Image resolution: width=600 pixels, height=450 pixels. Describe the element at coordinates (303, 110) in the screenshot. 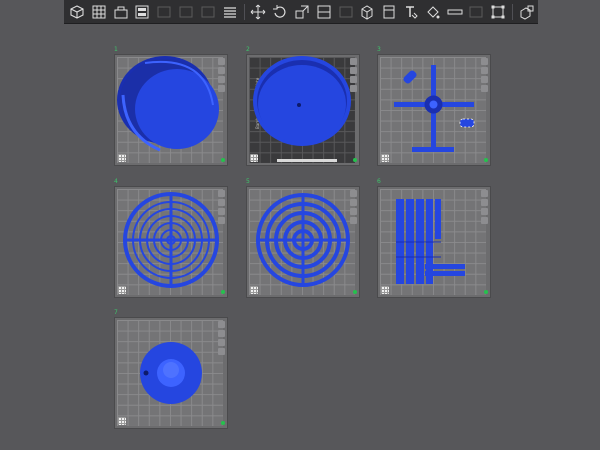

I see `model-cup-round` at that location.